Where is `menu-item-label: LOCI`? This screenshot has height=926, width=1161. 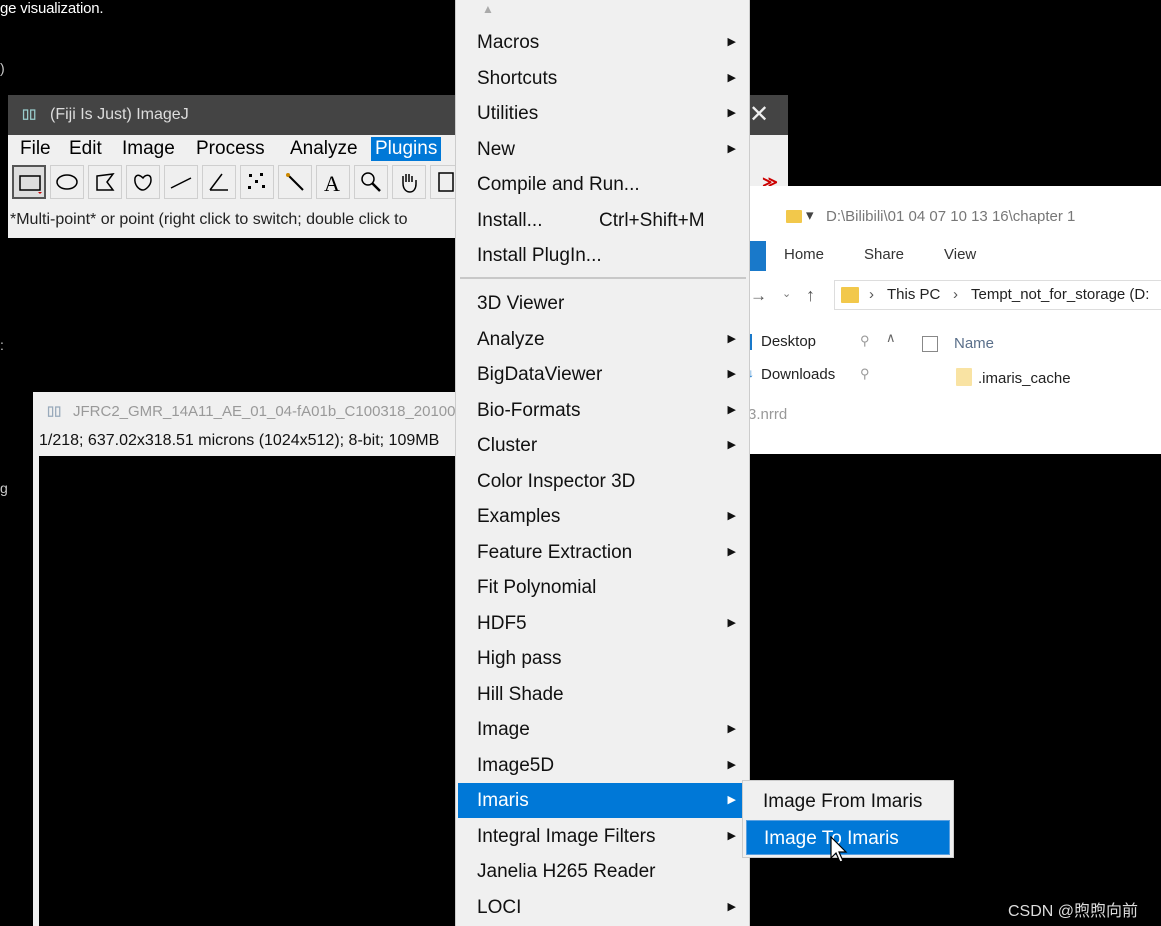 menu-item-label: LOCI is located at coordinates (499, 907).